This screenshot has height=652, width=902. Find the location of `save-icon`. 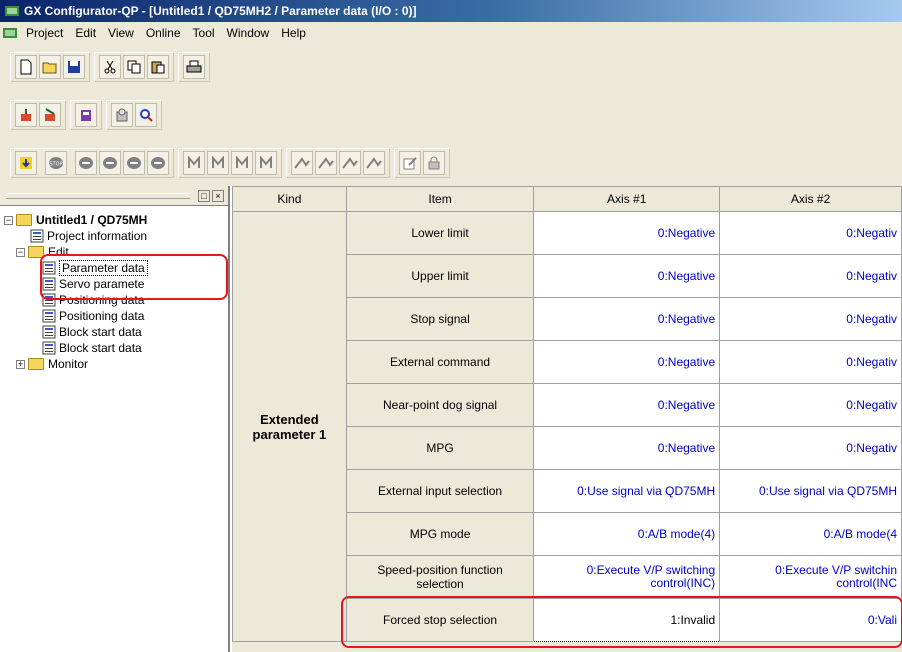

save-icon is located at coordinates (74, 67).